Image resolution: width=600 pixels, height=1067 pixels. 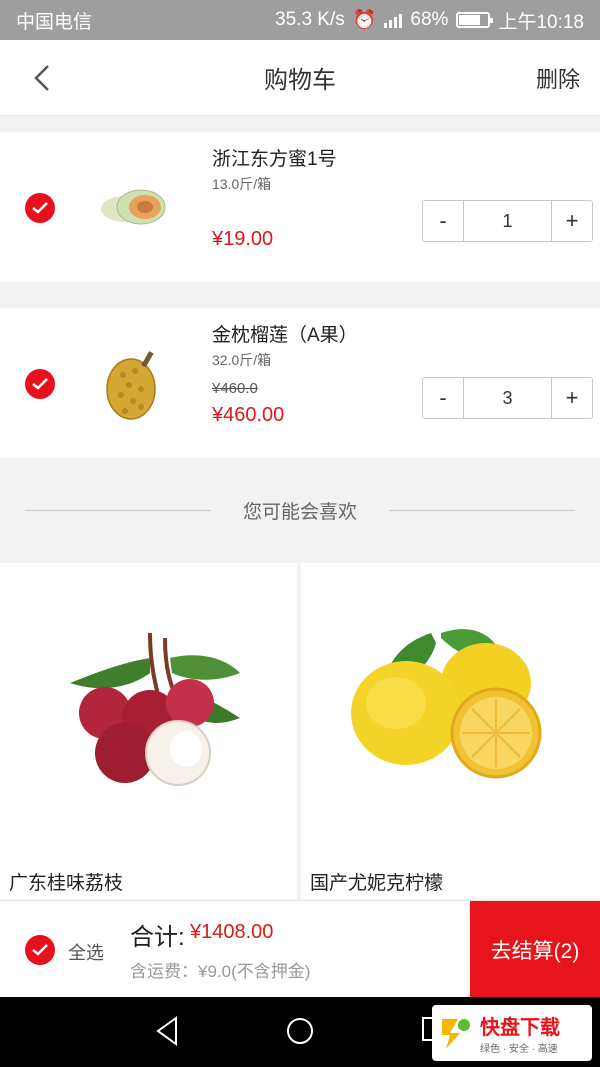 I want to click on recommend-heading: 您可能会喜欢, so click(x=300, y=510).